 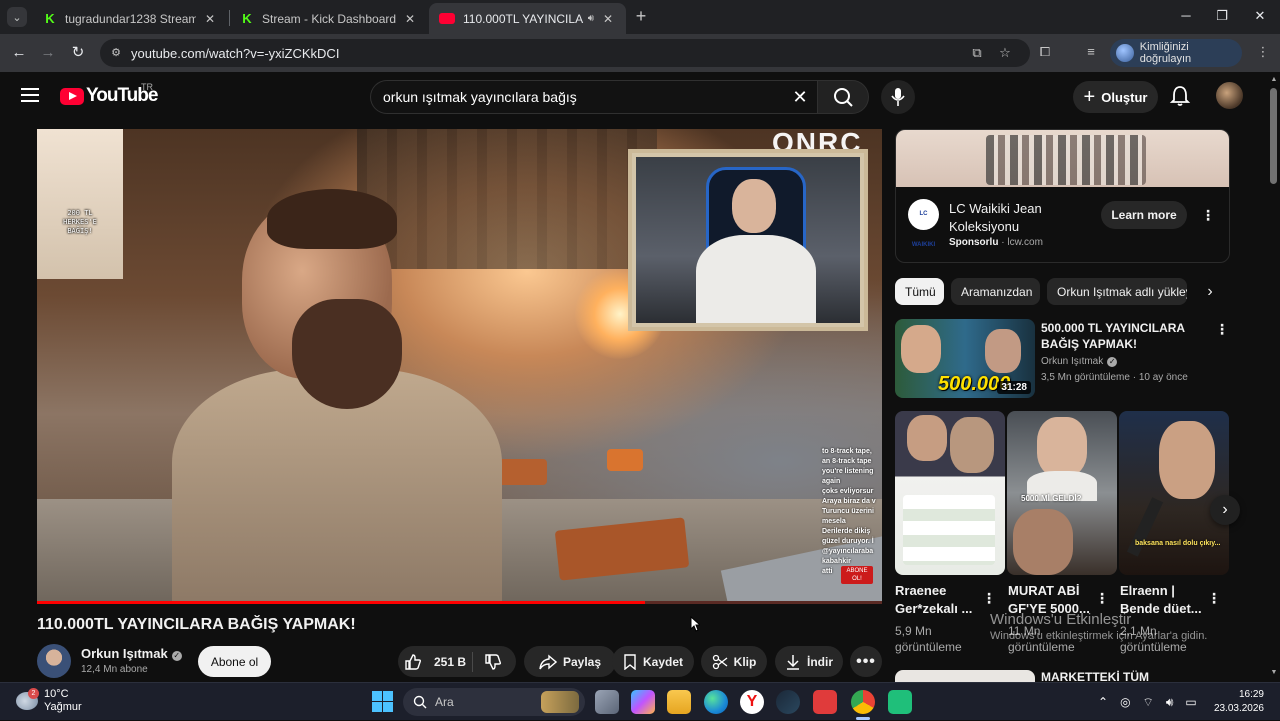 I want to click on reload-icon: ↻, so click(x=78, y=53).